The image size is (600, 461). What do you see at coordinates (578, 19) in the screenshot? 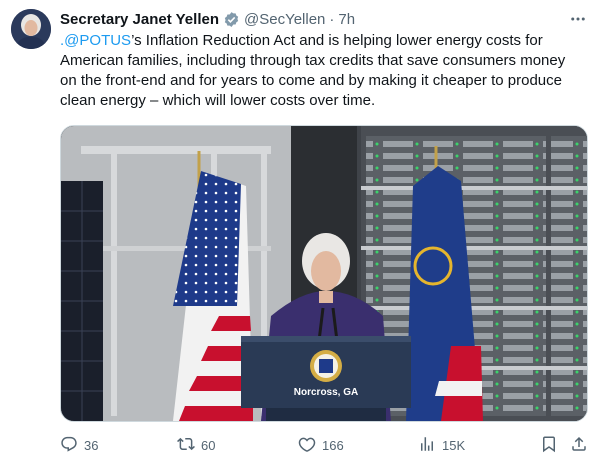
I see `more-icon` at bounding box center [578, 19].